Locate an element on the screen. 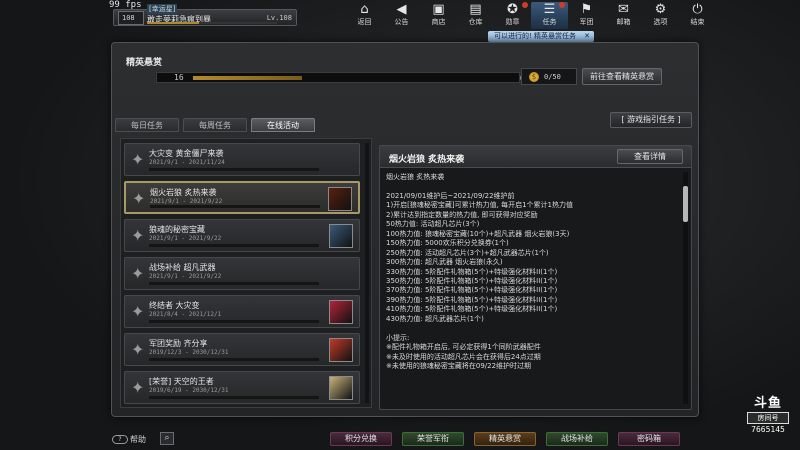 The height and width of the screenshot is (450, 800). list-item: ✦ 终结者 大灾变 2021/8/4 - 2021/12/1 is located at coordinates (242, 311).